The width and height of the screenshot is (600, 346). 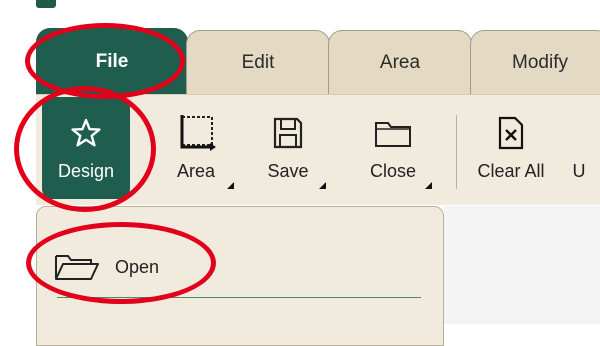 I want to click on design-button: Design, so click(x=86, y=148).